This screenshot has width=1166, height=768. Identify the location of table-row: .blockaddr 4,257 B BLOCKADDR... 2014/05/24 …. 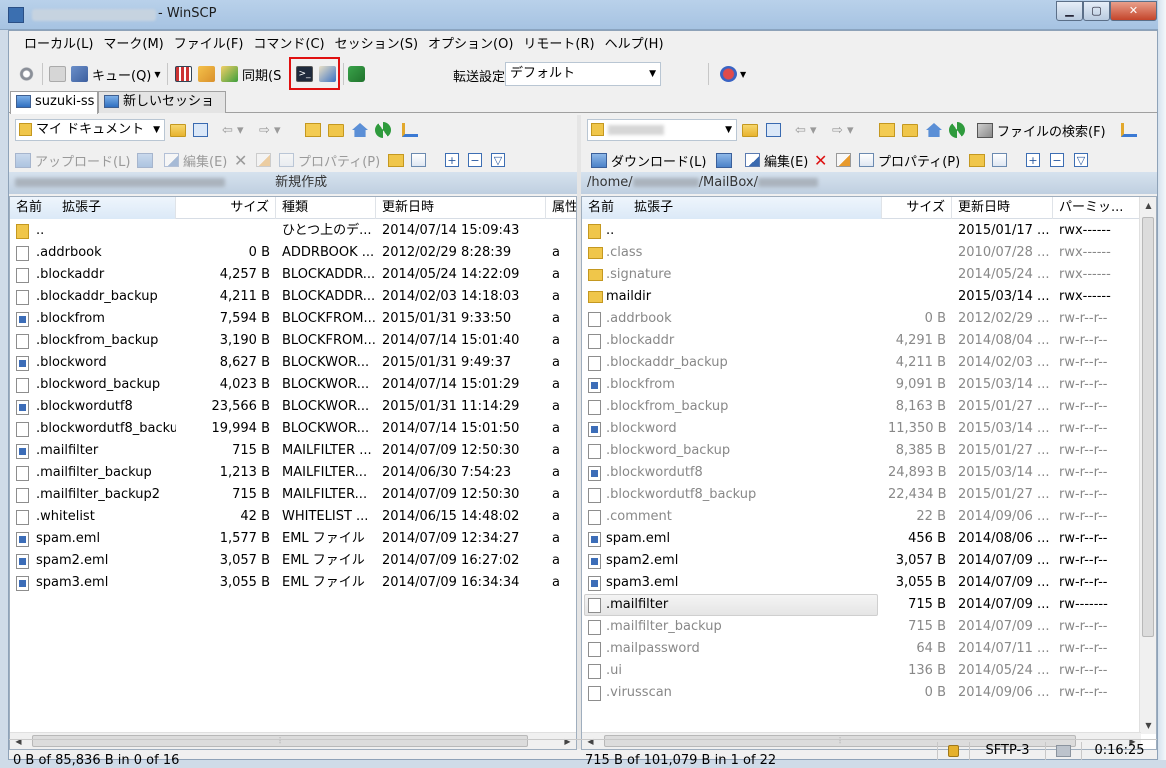
(293, 275).